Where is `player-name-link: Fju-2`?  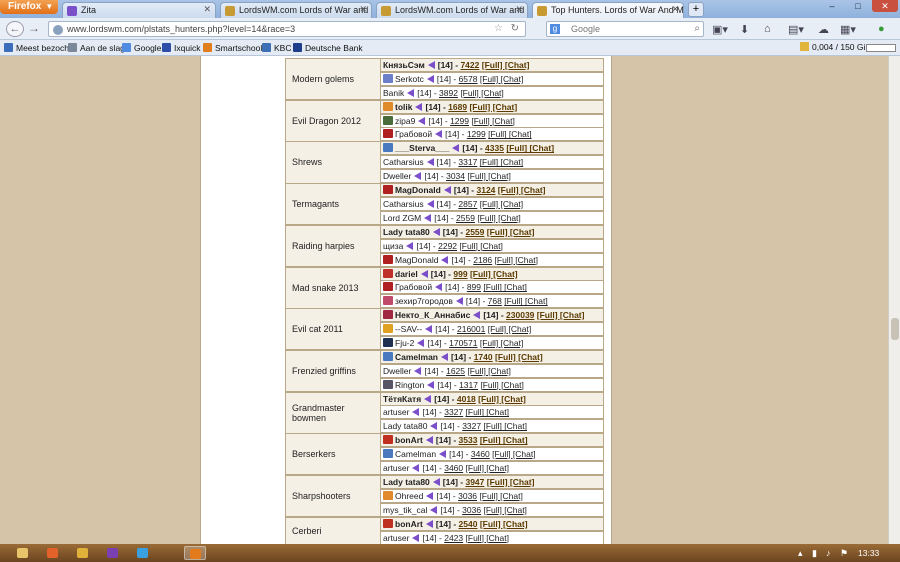
player-name-link: Fju-2 is located at coordinates (404, 343).